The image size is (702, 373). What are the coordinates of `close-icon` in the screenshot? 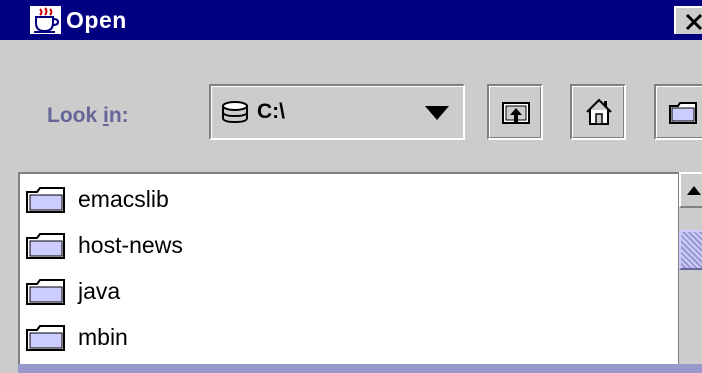 It's located at (693, 22).